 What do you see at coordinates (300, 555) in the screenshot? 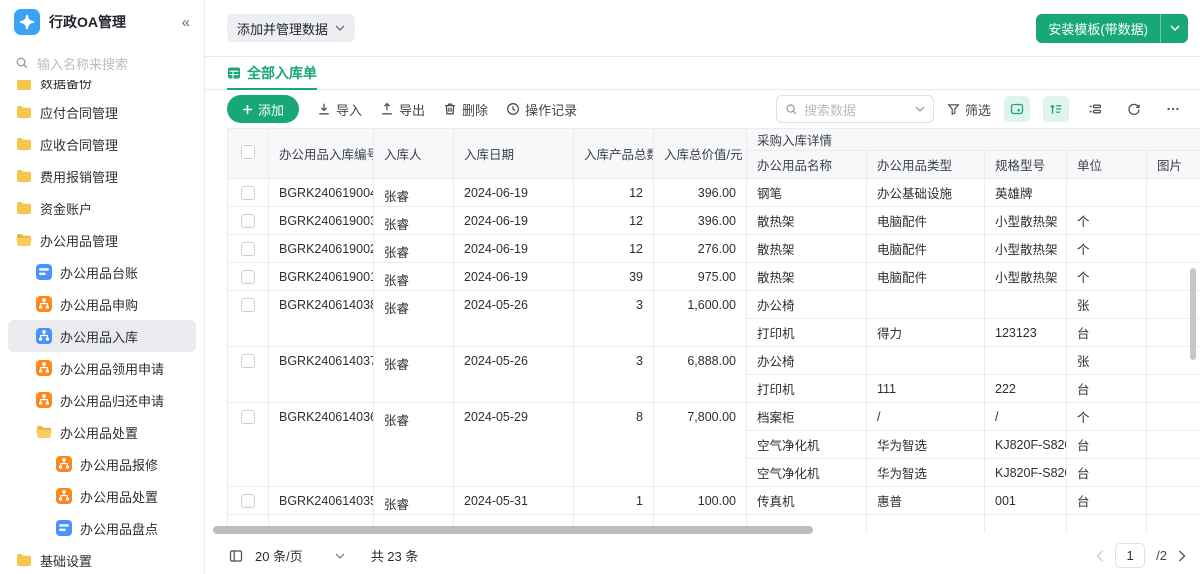
I see `page-size-select: 20 条/页` at bounding box center [300, 555].